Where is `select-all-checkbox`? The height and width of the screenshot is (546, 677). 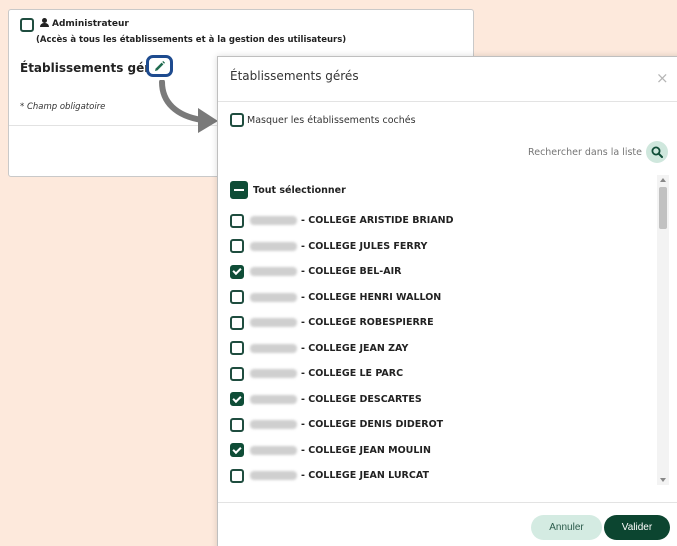
select-all-checkbox is located at coordinates (239, 190).